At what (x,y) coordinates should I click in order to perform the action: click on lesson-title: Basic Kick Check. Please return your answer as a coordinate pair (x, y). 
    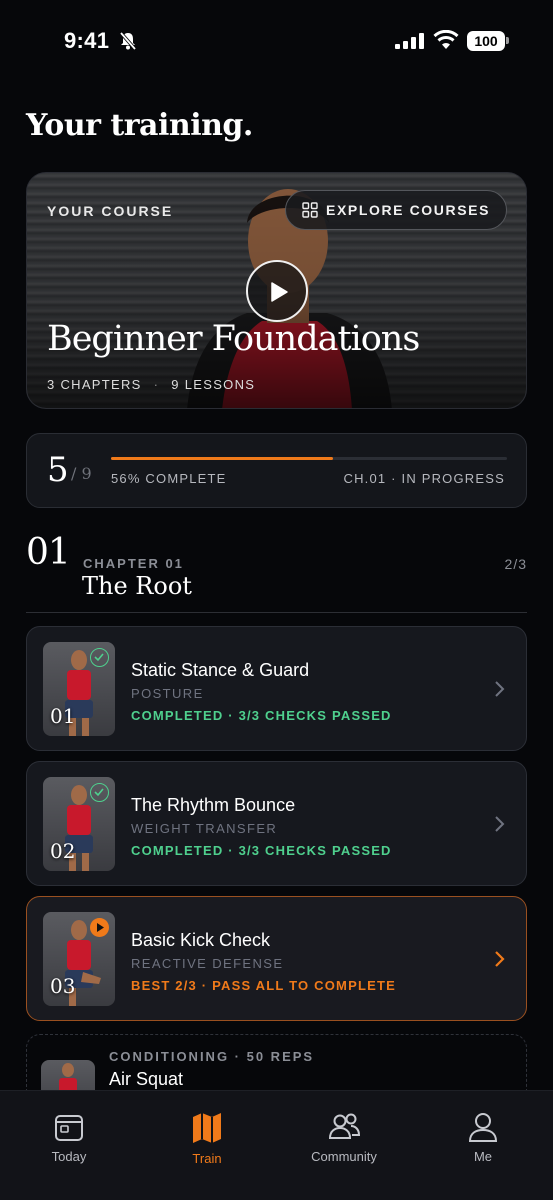
    Looking at the image, I should click on (201, 940).